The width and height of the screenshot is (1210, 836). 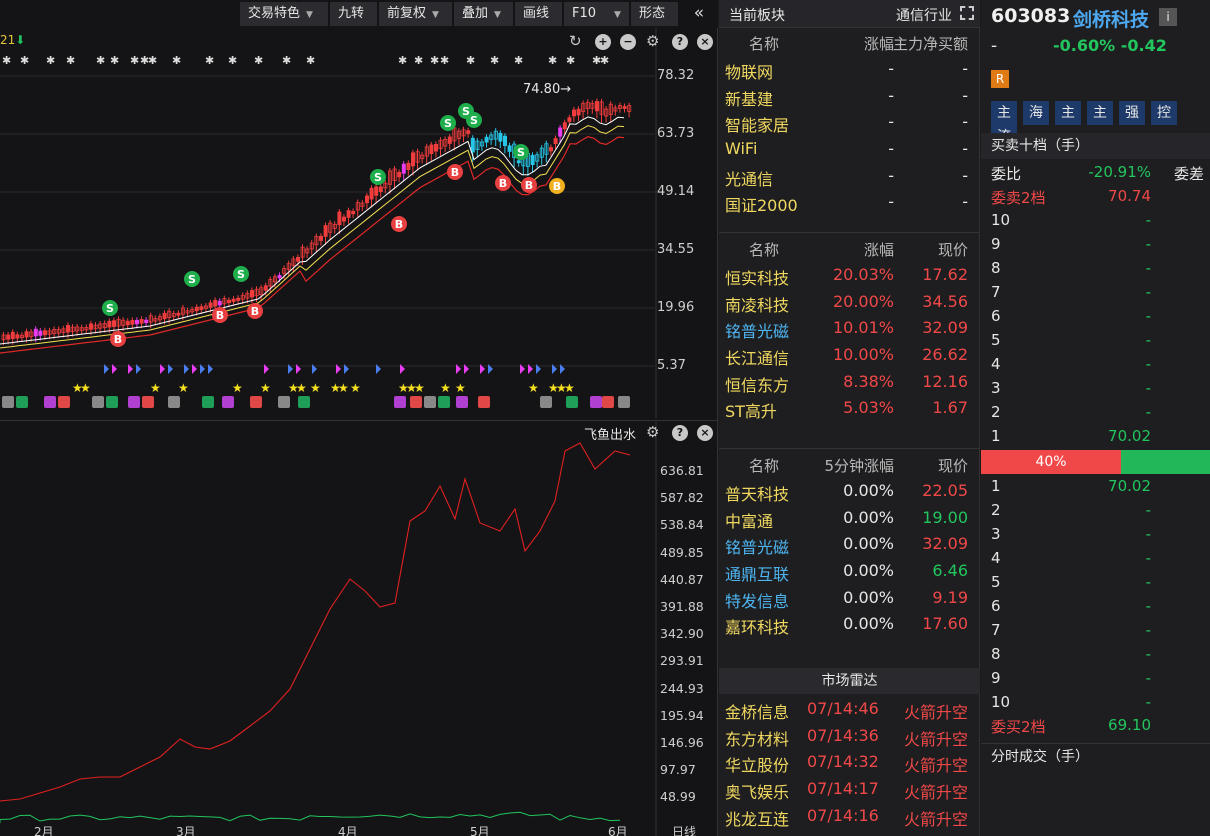 I want to click on nine-turn-button: 九转, so click(x=354, y=14).